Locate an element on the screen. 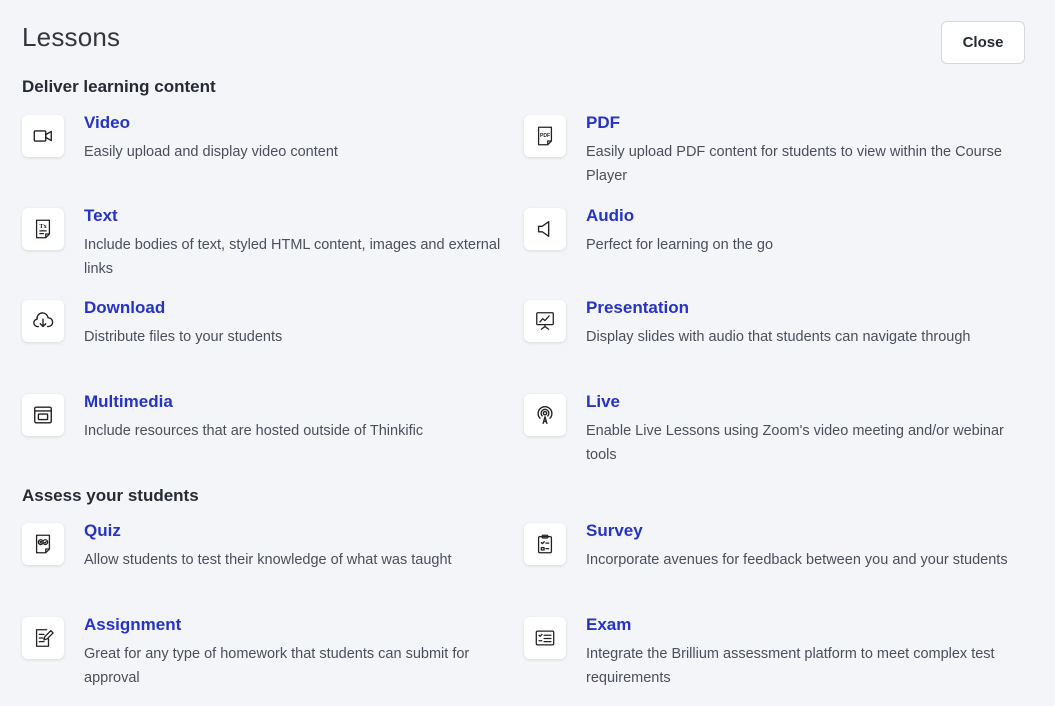  lesson-title: Download is located at coordinates (124, 308).